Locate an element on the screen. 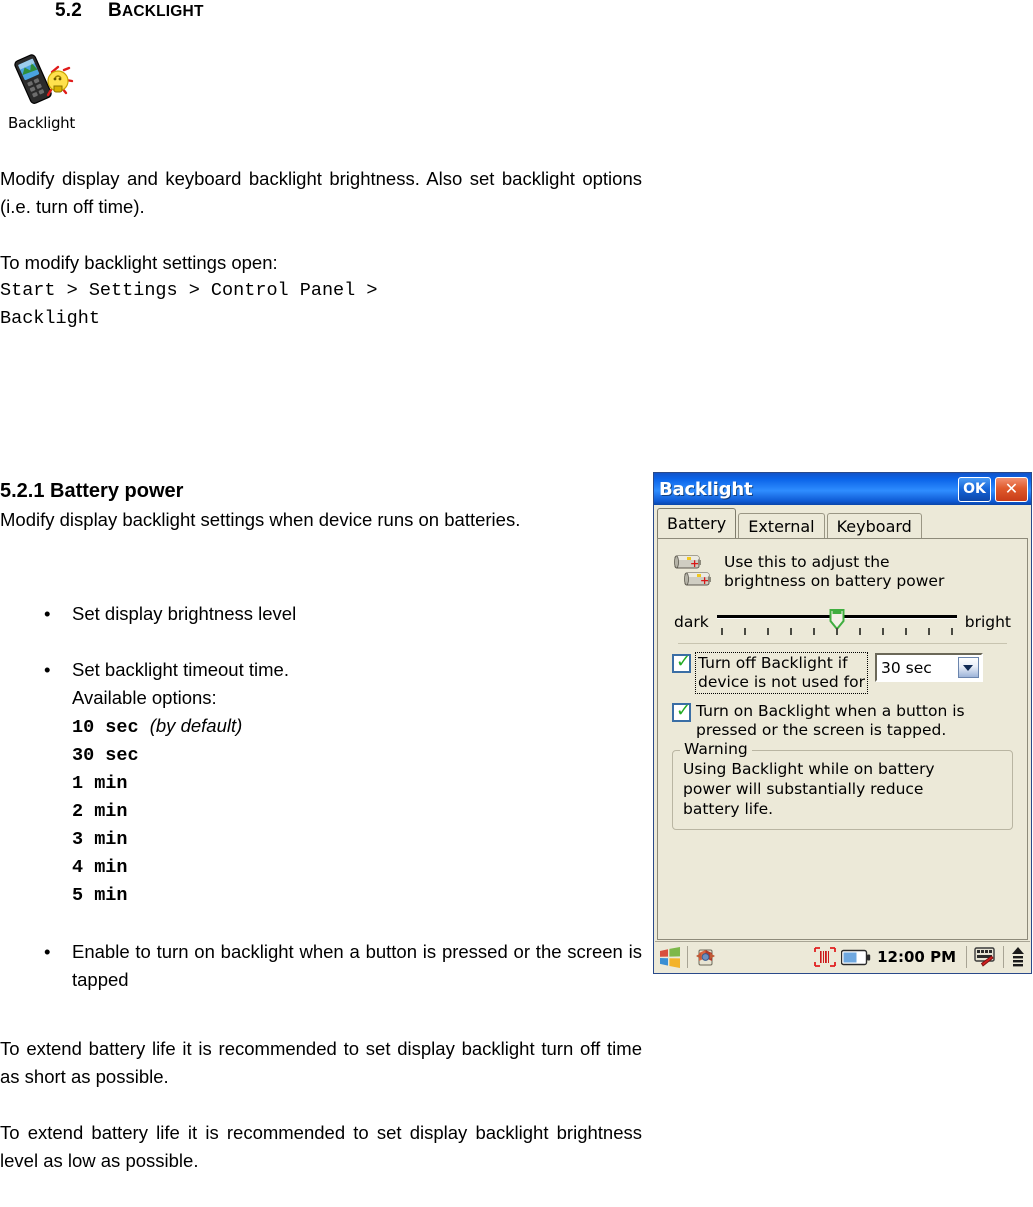 The image size is (1033, 1207). battery-status-icon is located at coordinates (856, 957).